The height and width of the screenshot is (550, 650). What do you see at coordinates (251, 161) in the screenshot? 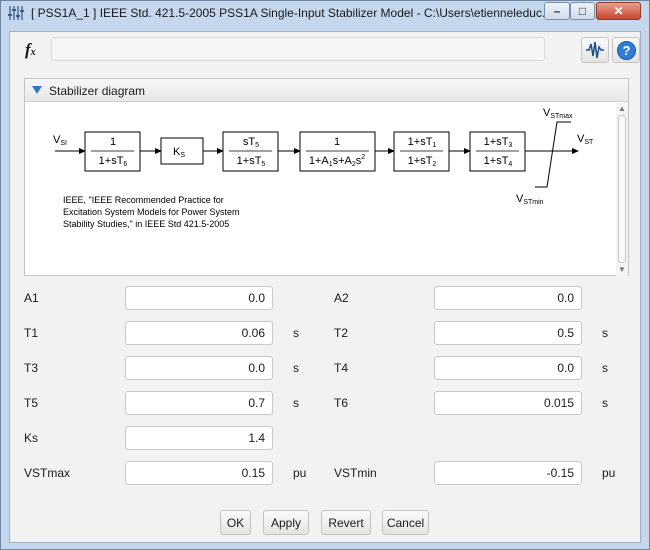
I see `svg-text: 1+sT5` at bounding box center [251, 161].